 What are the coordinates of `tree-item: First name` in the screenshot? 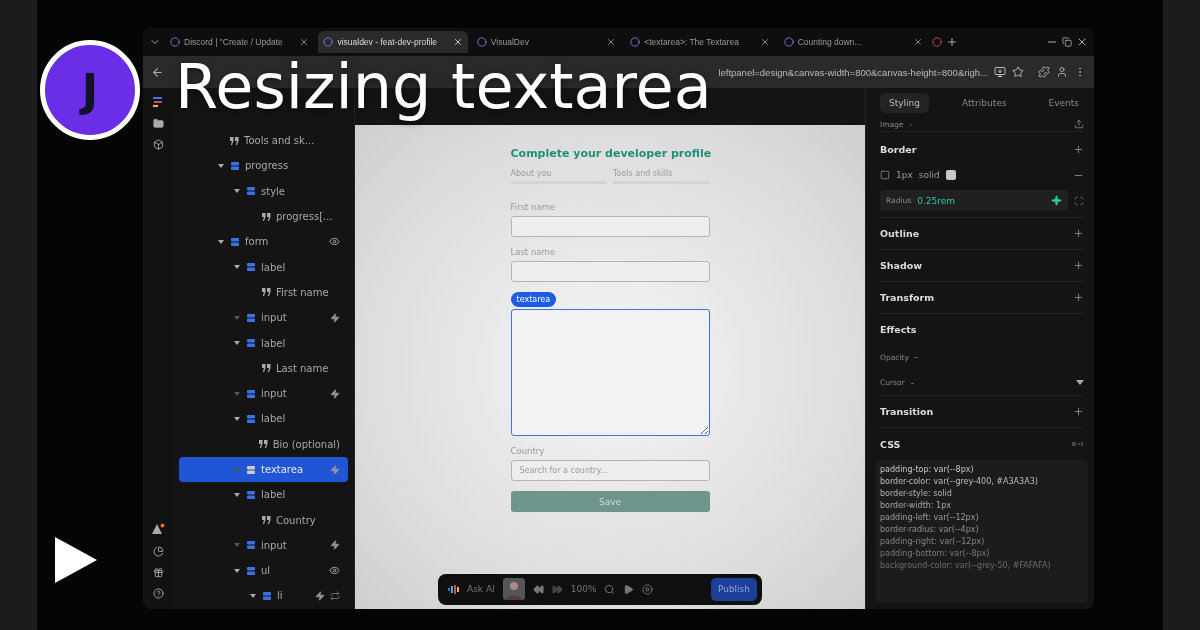 It's located at (263, 292).